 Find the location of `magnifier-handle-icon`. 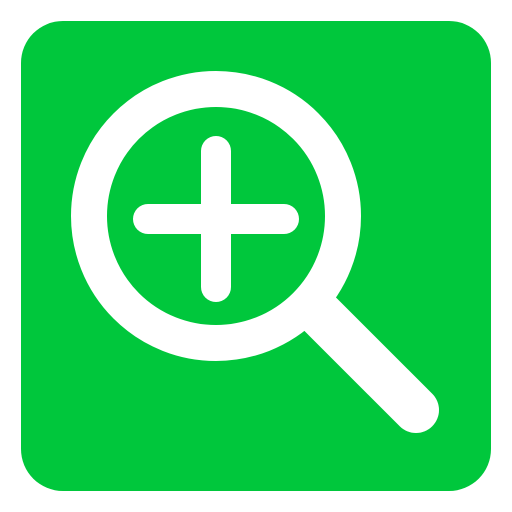

magnifier-handle-icon is located at coordinates (367, 361).